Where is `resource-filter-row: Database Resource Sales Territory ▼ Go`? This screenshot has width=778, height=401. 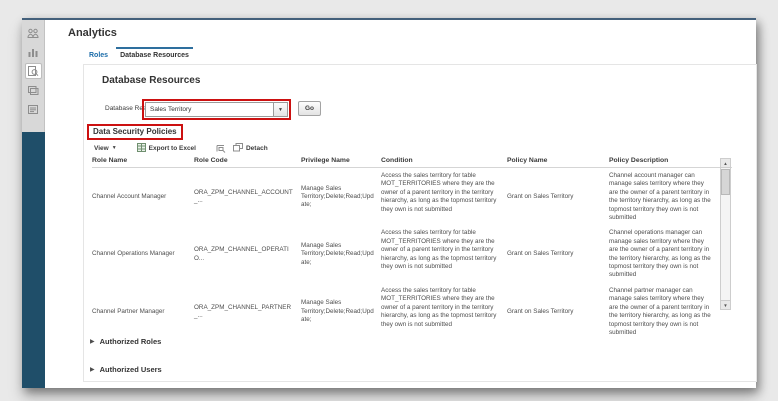
resource-filter-row: Database Resource Sales Territory ▼ Go is located at coordinates (420, 110).